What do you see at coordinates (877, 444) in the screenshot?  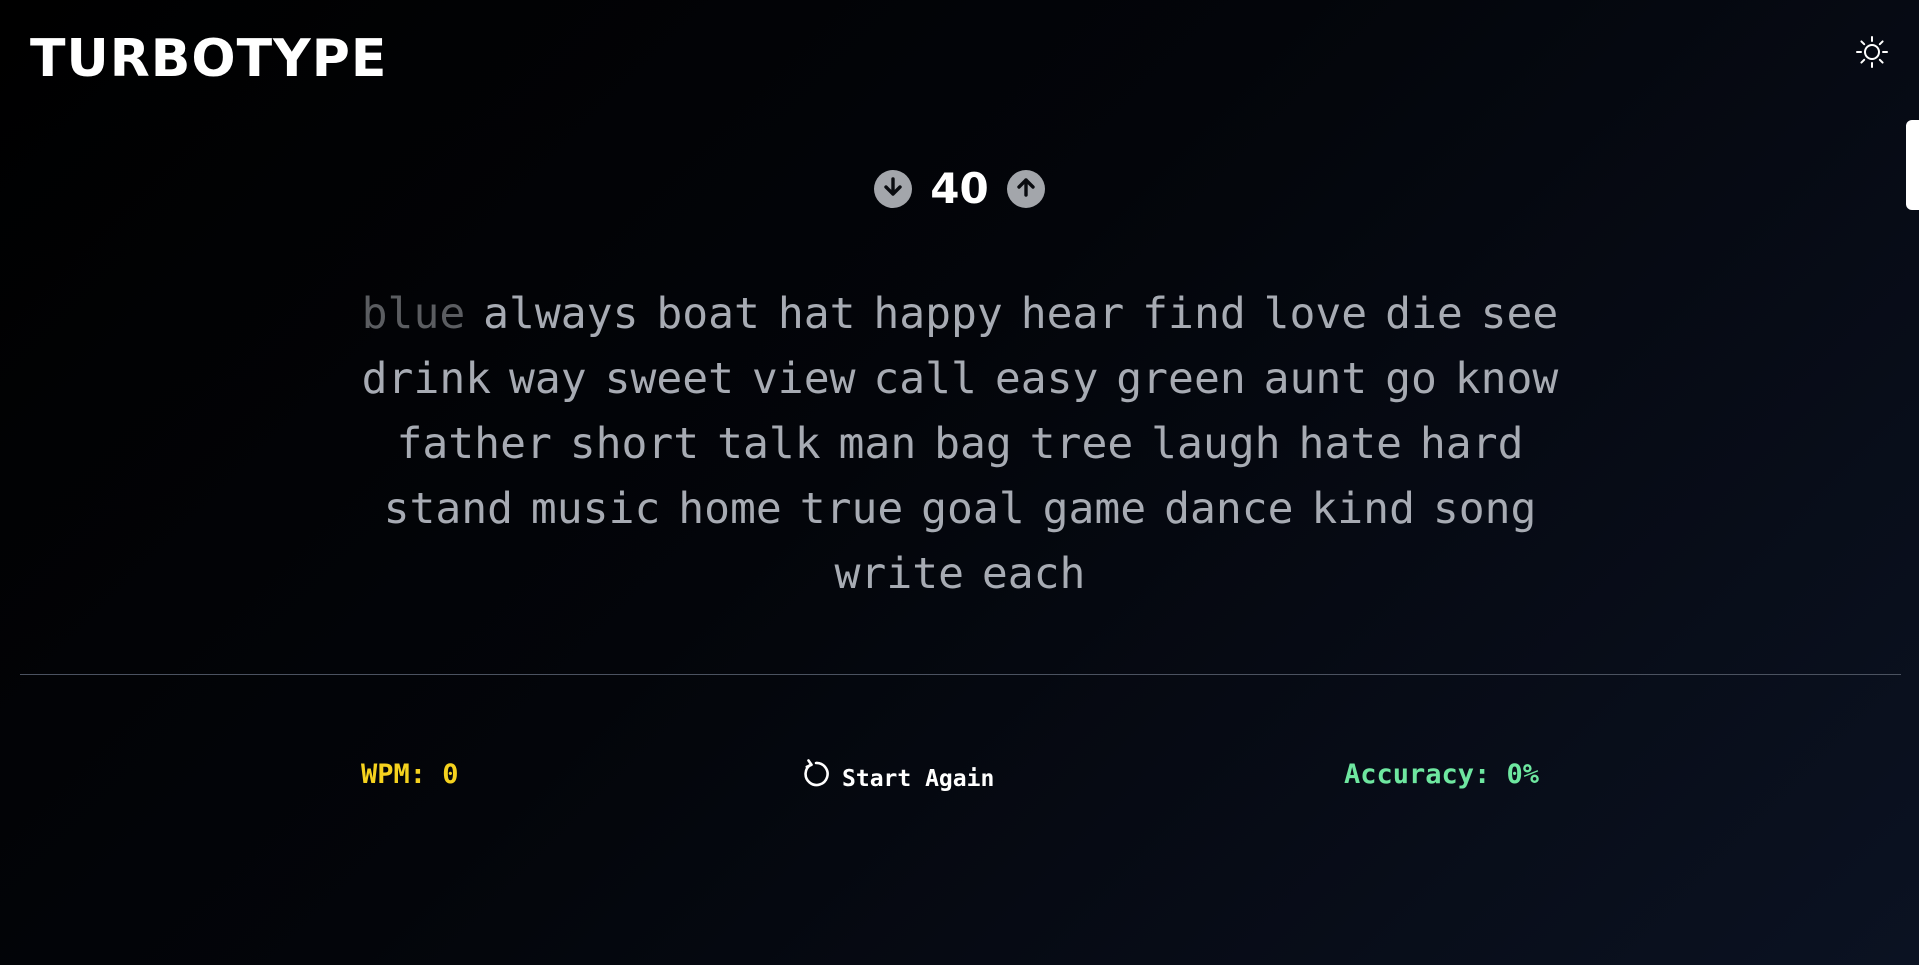 I see `word: man` at bounding box center [877, 444].